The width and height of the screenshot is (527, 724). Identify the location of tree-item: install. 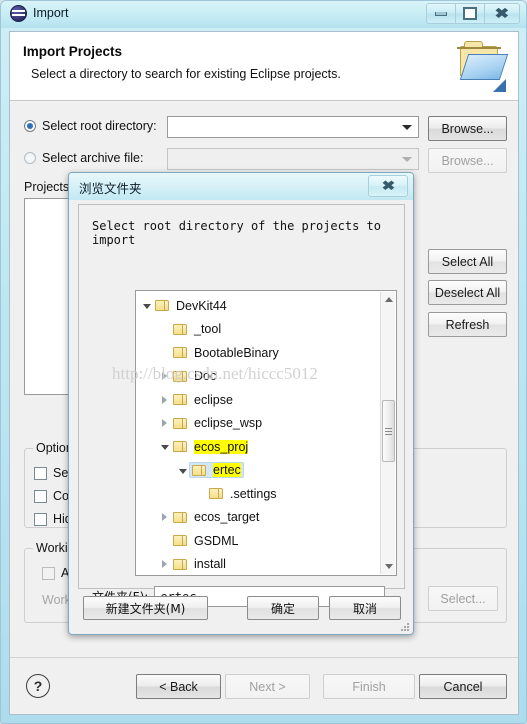
(209, 564).